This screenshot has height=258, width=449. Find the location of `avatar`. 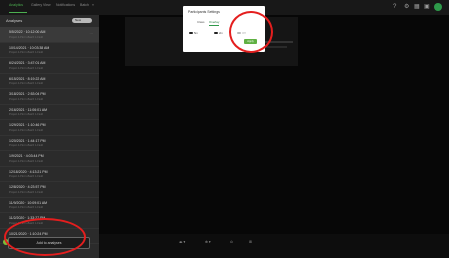

avatar is located at coordinates (438, 7).